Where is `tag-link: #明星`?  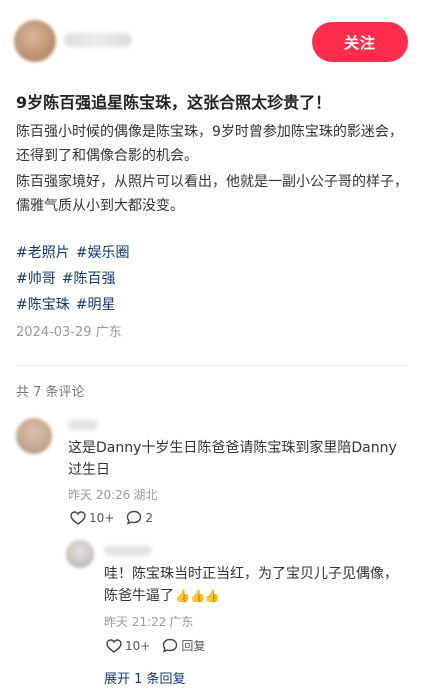
tag-link: #明星 is located at coordinates (96, 305).